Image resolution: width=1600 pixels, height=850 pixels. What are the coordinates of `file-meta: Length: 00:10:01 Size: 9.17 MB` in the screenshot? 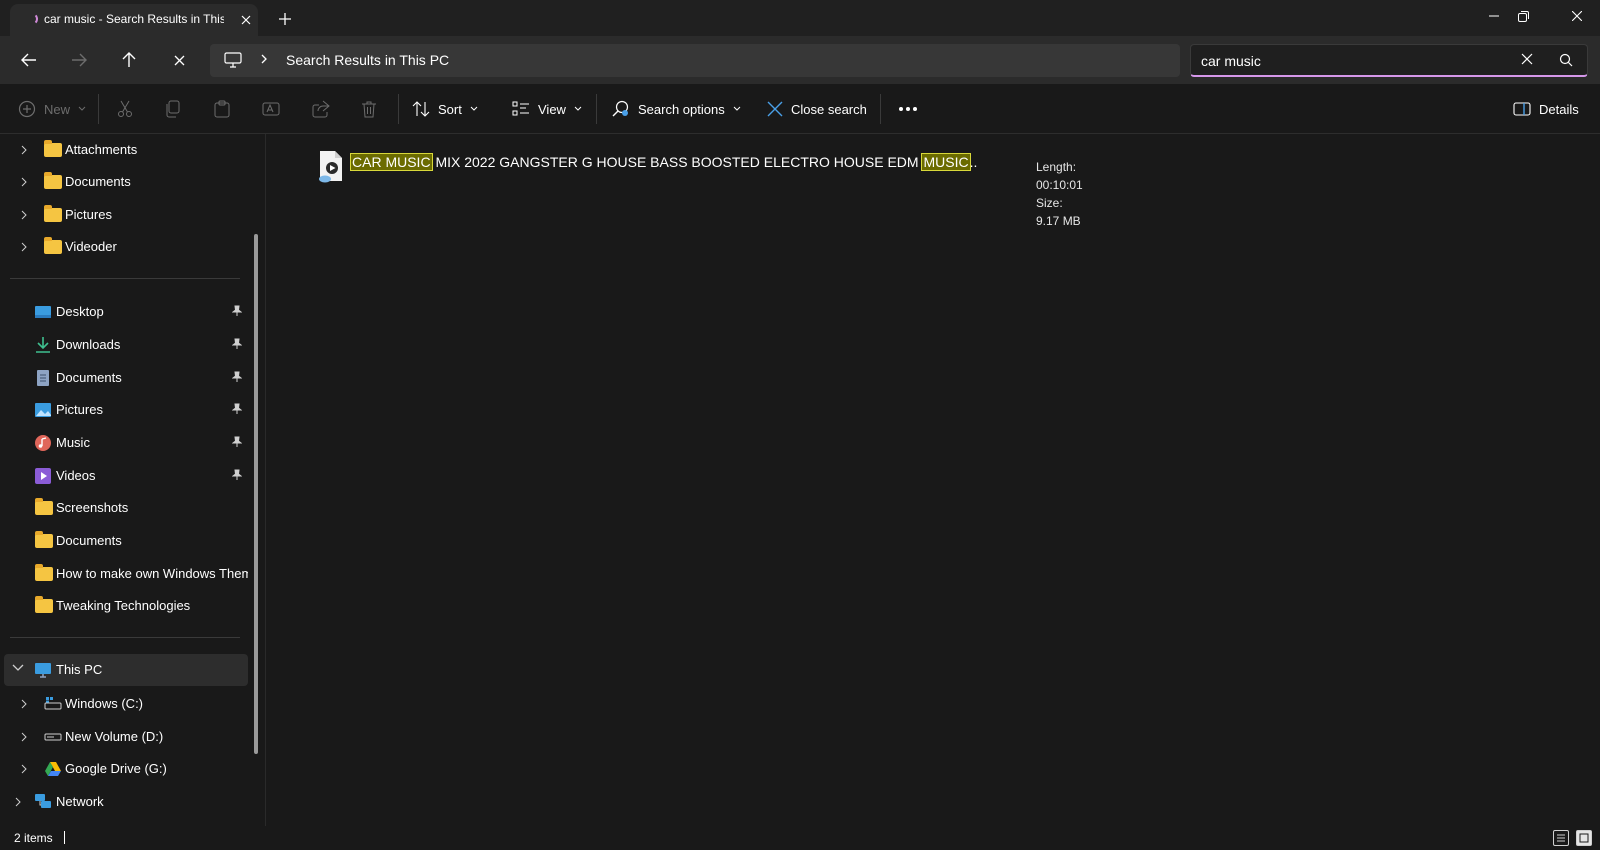 It's located at (1059, 194).